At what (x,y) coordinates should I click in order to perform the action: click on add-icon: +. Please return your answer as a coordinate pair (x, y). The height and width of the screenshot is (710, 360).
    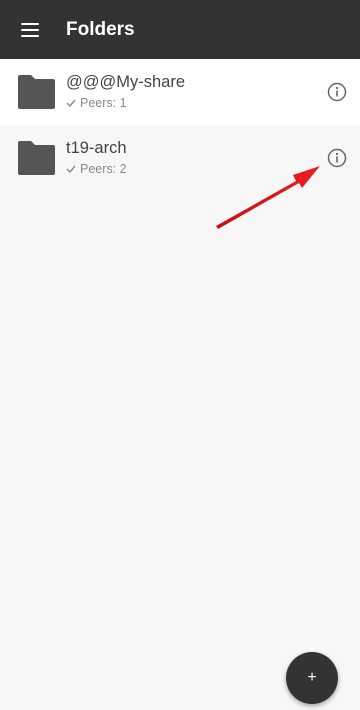
    Looking at the image, I should click on (312, 677).